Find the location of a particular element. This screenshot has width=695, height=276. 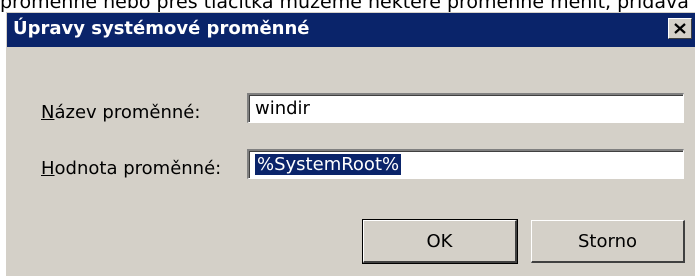

ok-button: OK is located at coordinates (440, 241).